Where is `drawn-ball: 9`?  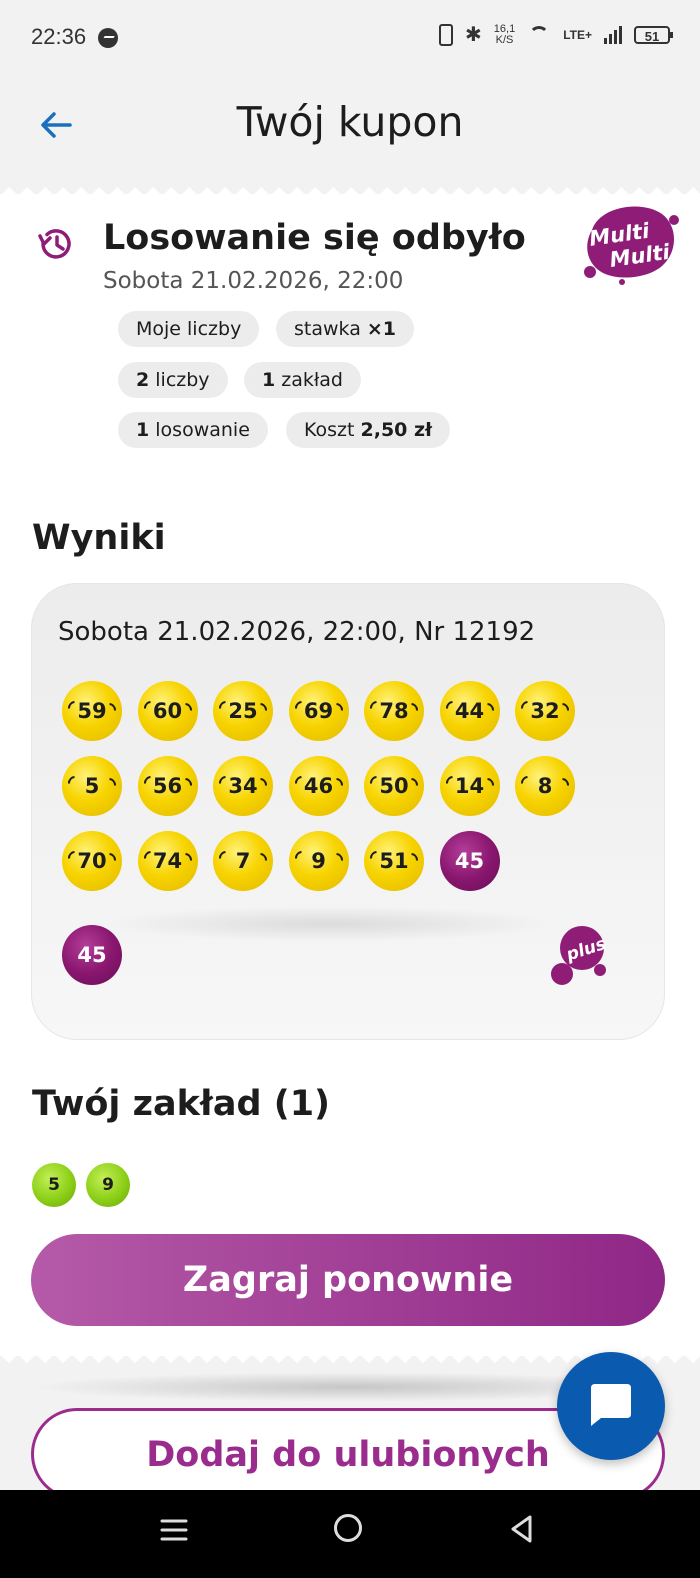 drawn-ball: 9 is located at coordinates (318, 861).